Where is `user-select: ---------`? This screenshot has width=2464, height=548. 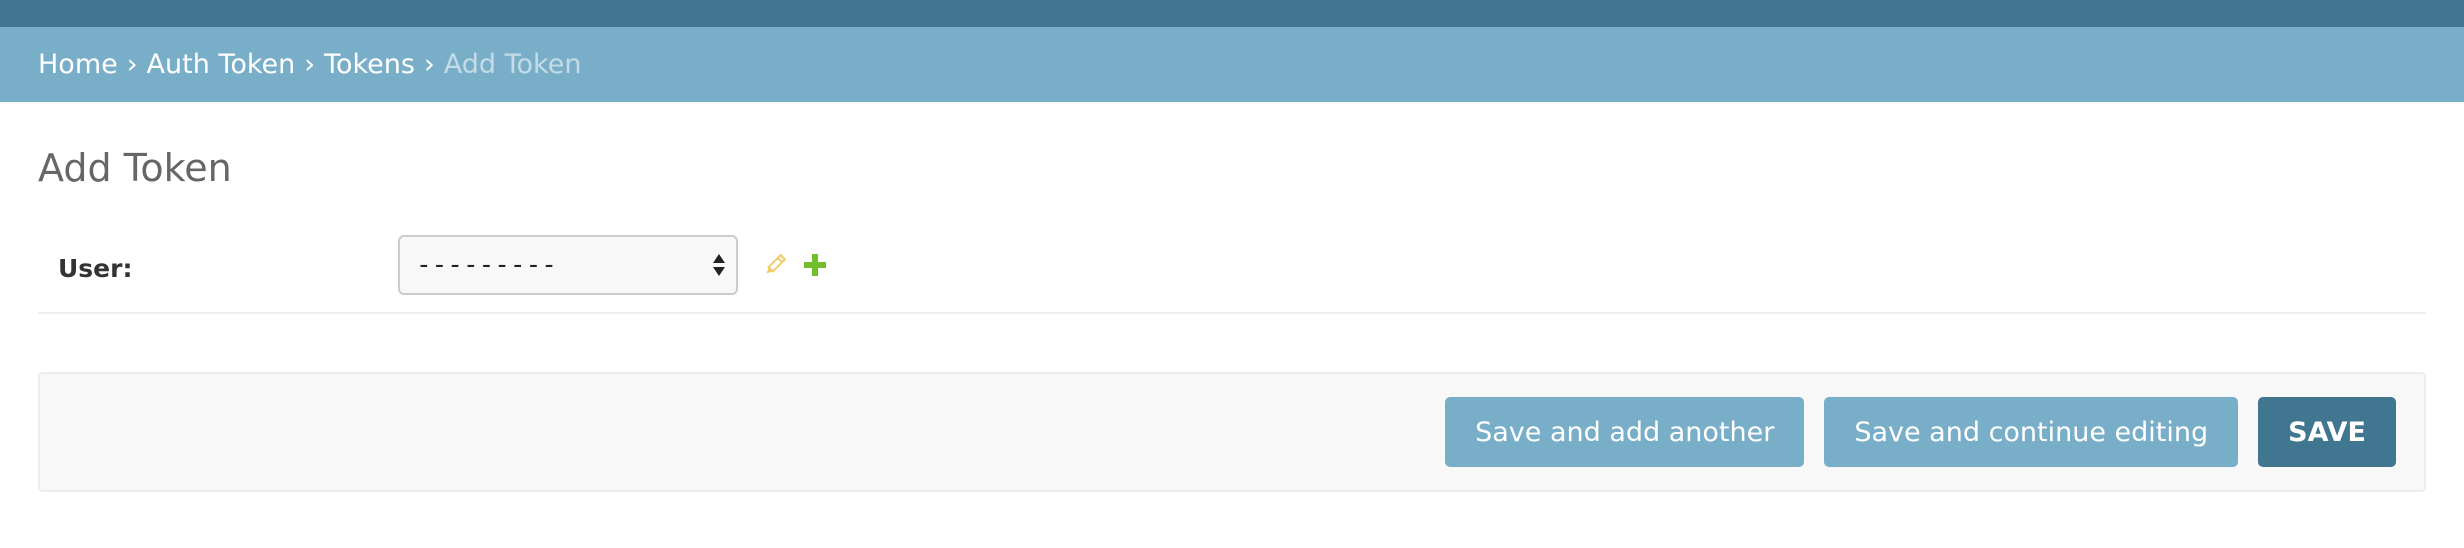
user-select: --------- is located at coordinates (568, 265).